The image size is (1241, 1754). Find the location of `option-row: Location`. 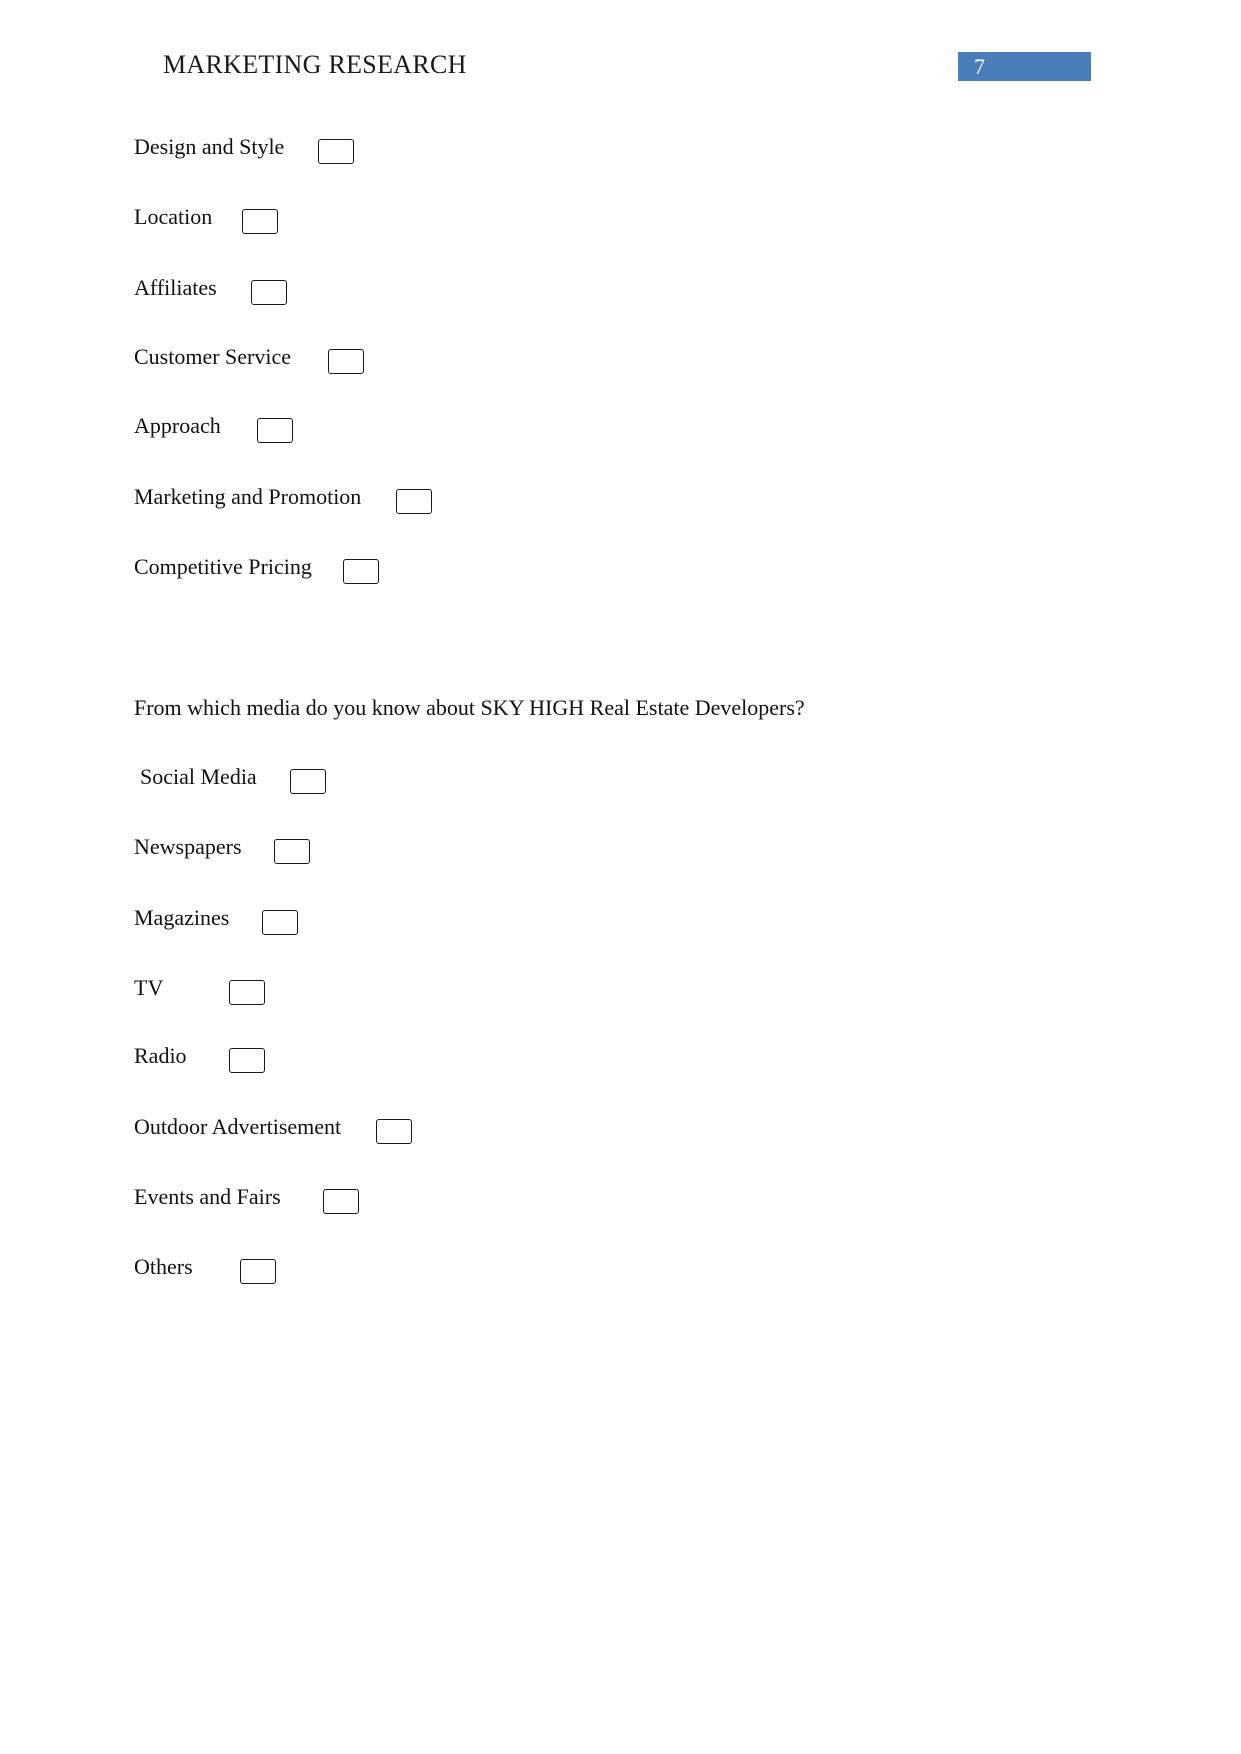

option-row: Location is located at coordinates (206, 218).